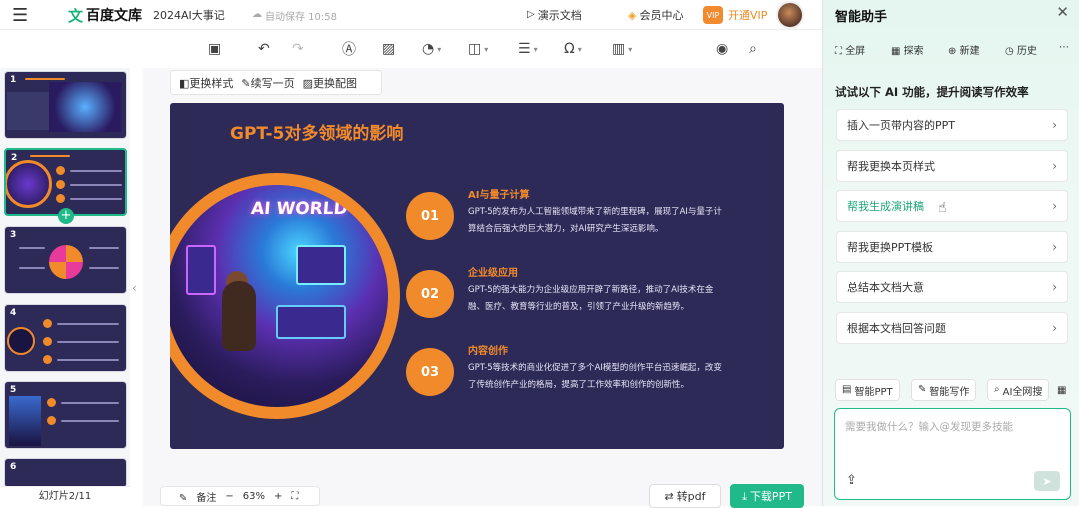 The height and width of the screenshot is (508, 1079). What do you see at coordinates (66, 216) in the screenshot?
I see `add-slide-button: +` at bounding box center [66, 216].